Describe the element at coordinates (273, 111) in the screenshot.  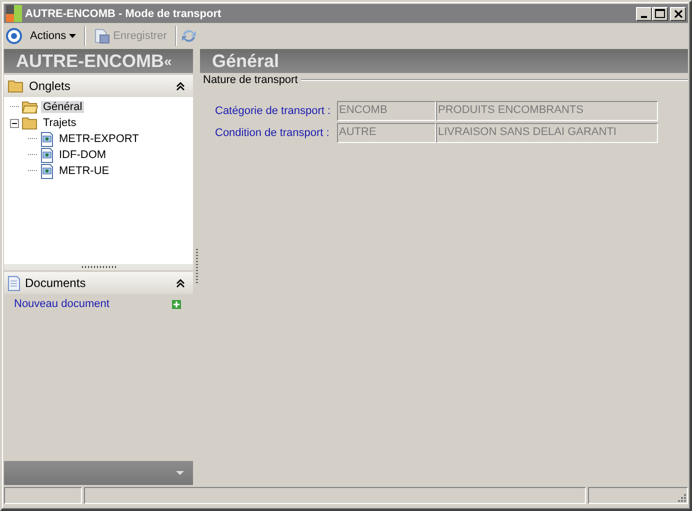
I see `field-label: Catégorie de transport :` at that location.